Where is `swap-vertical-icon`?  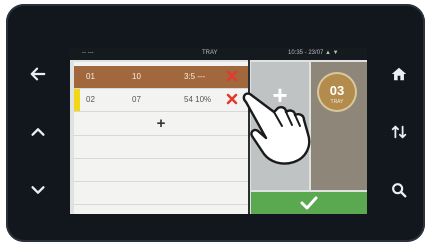
swap-vertical-icon is located at coordinates (399, 132).